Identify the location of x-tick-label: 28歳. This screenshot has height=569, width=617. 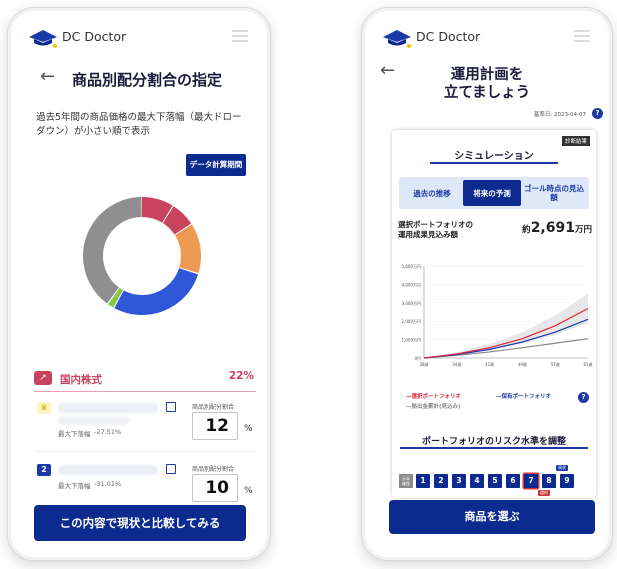
(423, 364).